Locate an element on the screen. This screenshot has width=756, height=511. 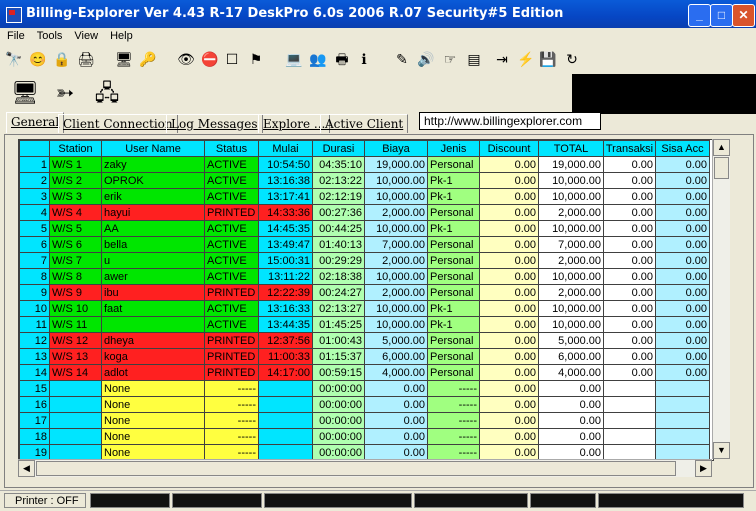
cell-biaya: 6,000.00 is located at coordinates (396, 356).